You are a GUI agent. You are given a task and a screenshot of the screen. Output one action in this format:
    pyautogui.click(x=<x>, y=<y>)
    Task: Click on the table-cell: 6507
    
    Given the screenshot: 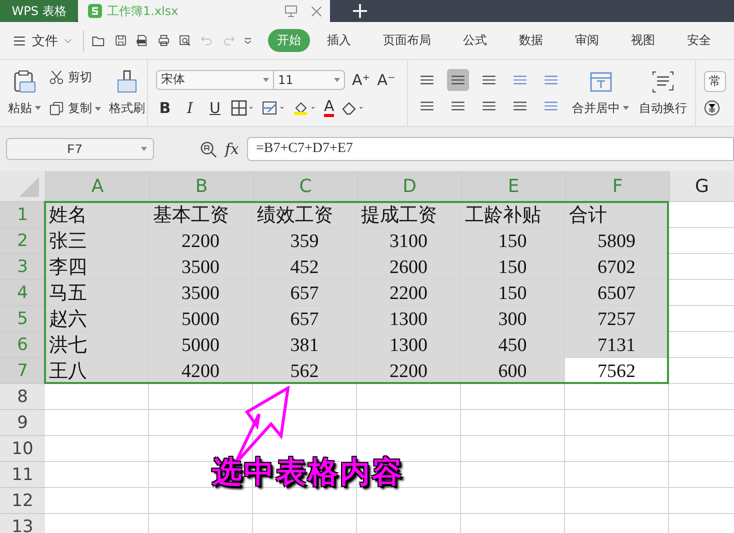 What is the action you would take?
    pyautogui.click(x=617, y=293)
    